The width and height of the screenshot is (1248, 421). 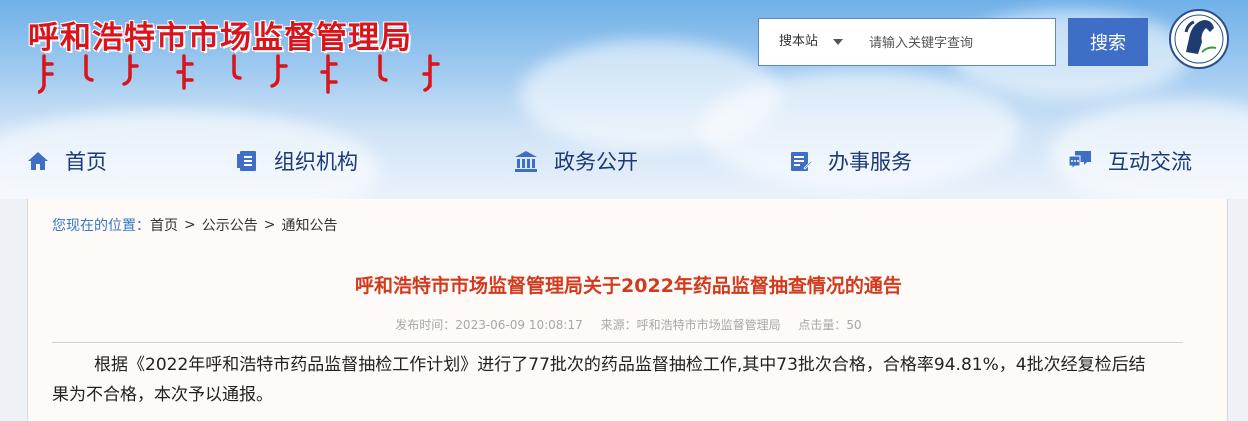 What do you see at coordinates (1199, 39) in the screenshot?
I see `horse-emblem-logo` at bounding box center [1199, 39].